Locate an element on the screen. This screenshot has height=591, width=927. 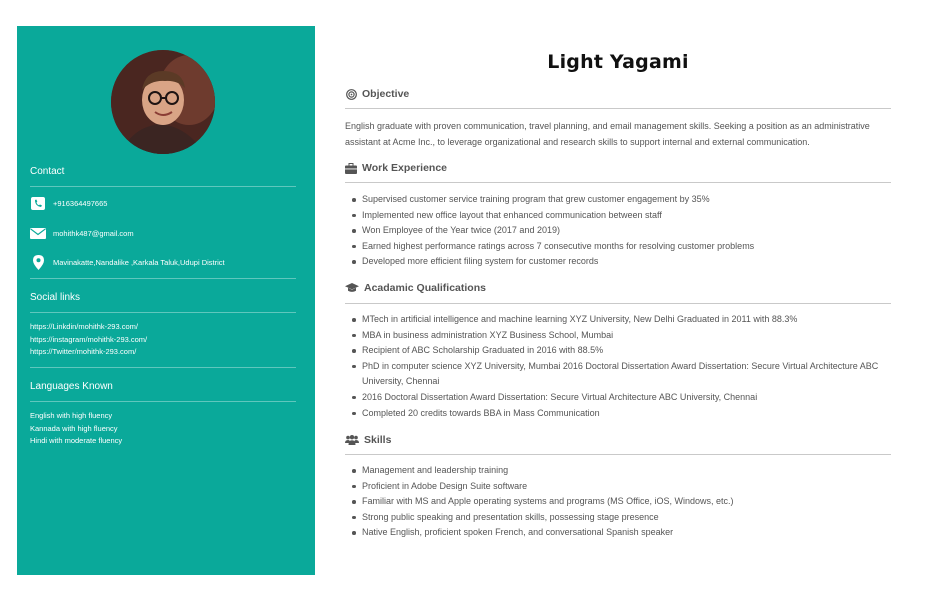
academic-title: Acadamic Qualifications is located at coordinates (425, 288).